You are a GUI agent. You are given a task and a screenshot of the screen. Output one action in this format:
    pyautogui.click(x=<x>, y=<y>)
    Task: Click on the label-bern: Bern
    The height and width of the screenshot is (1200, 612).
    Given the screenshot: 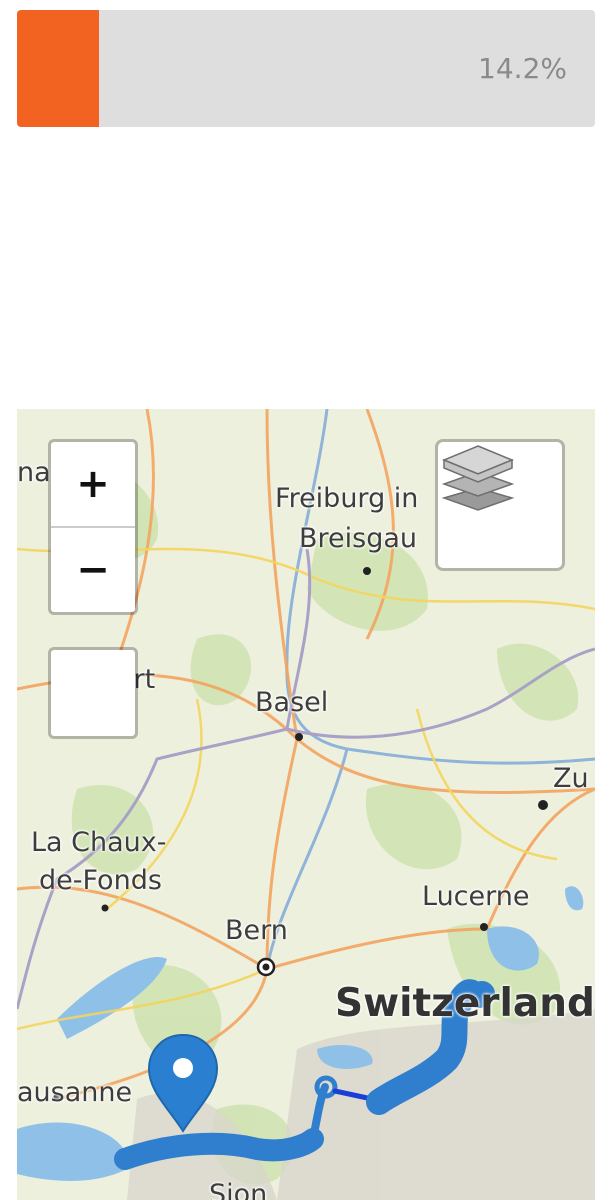 What is the action you would take?
    pyautogui.click(x=256, y=930)
    